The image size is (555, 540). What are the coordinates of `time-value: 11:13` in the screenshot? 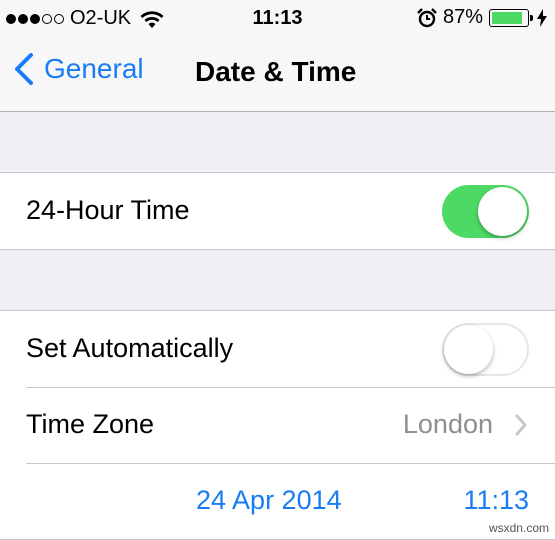 It's located at (496, 500).